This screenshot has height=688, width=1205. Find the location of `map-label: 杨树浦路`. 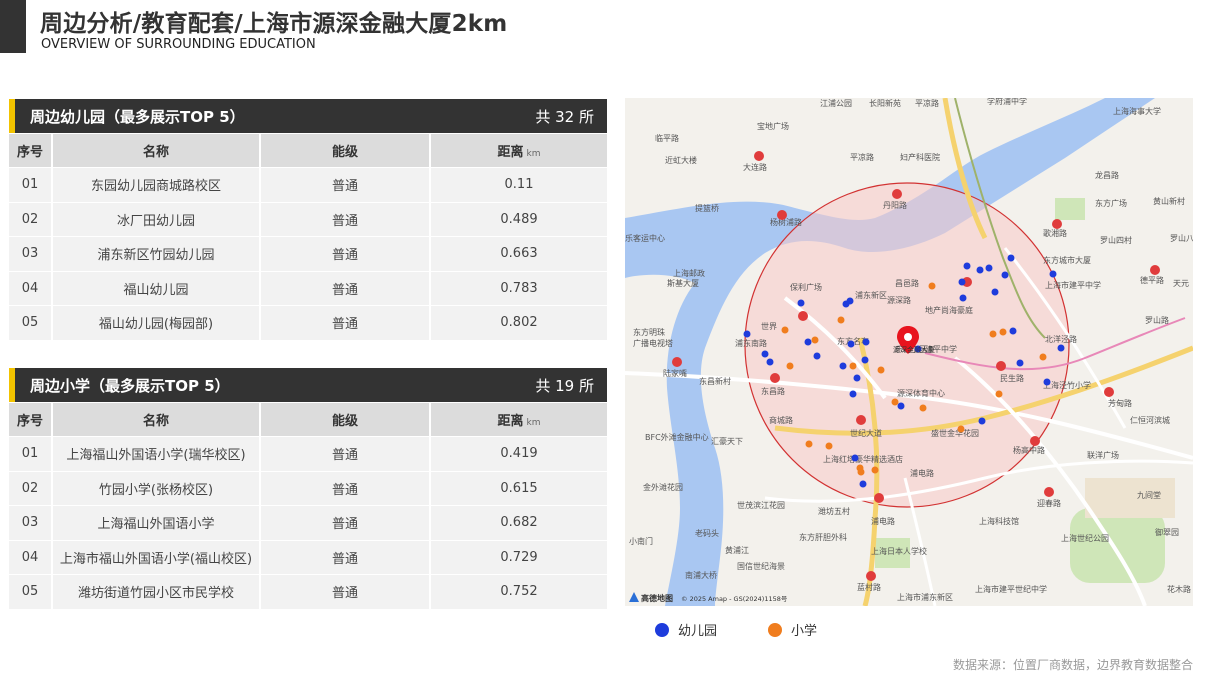

map-label: 杨树浦路 is located at coordinates (786, 222).